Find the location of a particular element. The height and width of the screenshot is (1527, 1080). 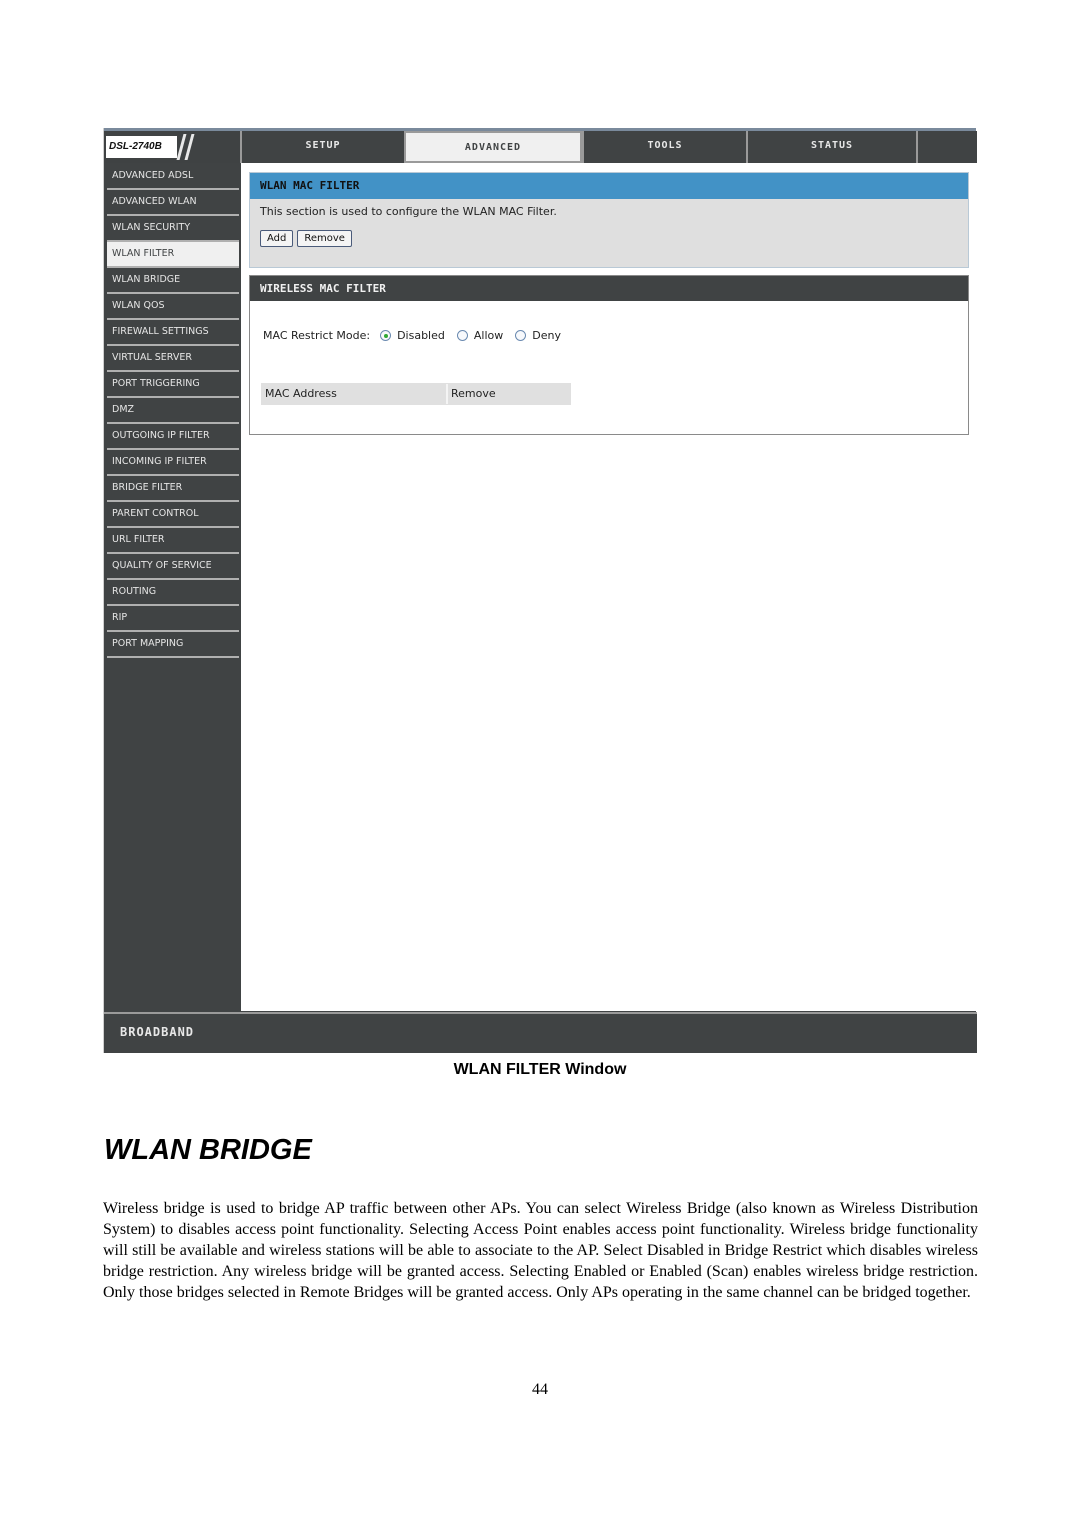

sidebar-item-wlan-qos: WLAN QOS is located at coordinates (173, 307).